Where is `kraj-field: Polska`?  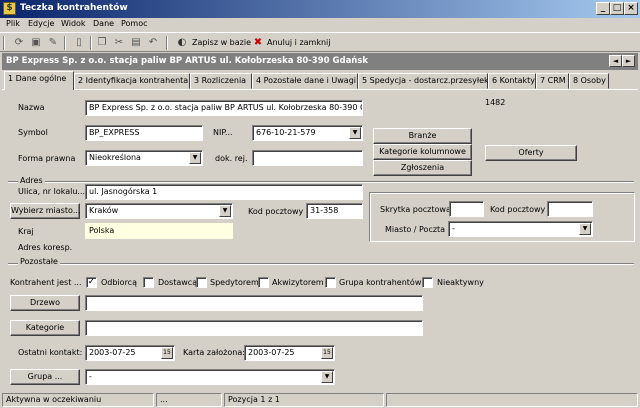
kraj-field: Polska is located at coordinates (159, 231).